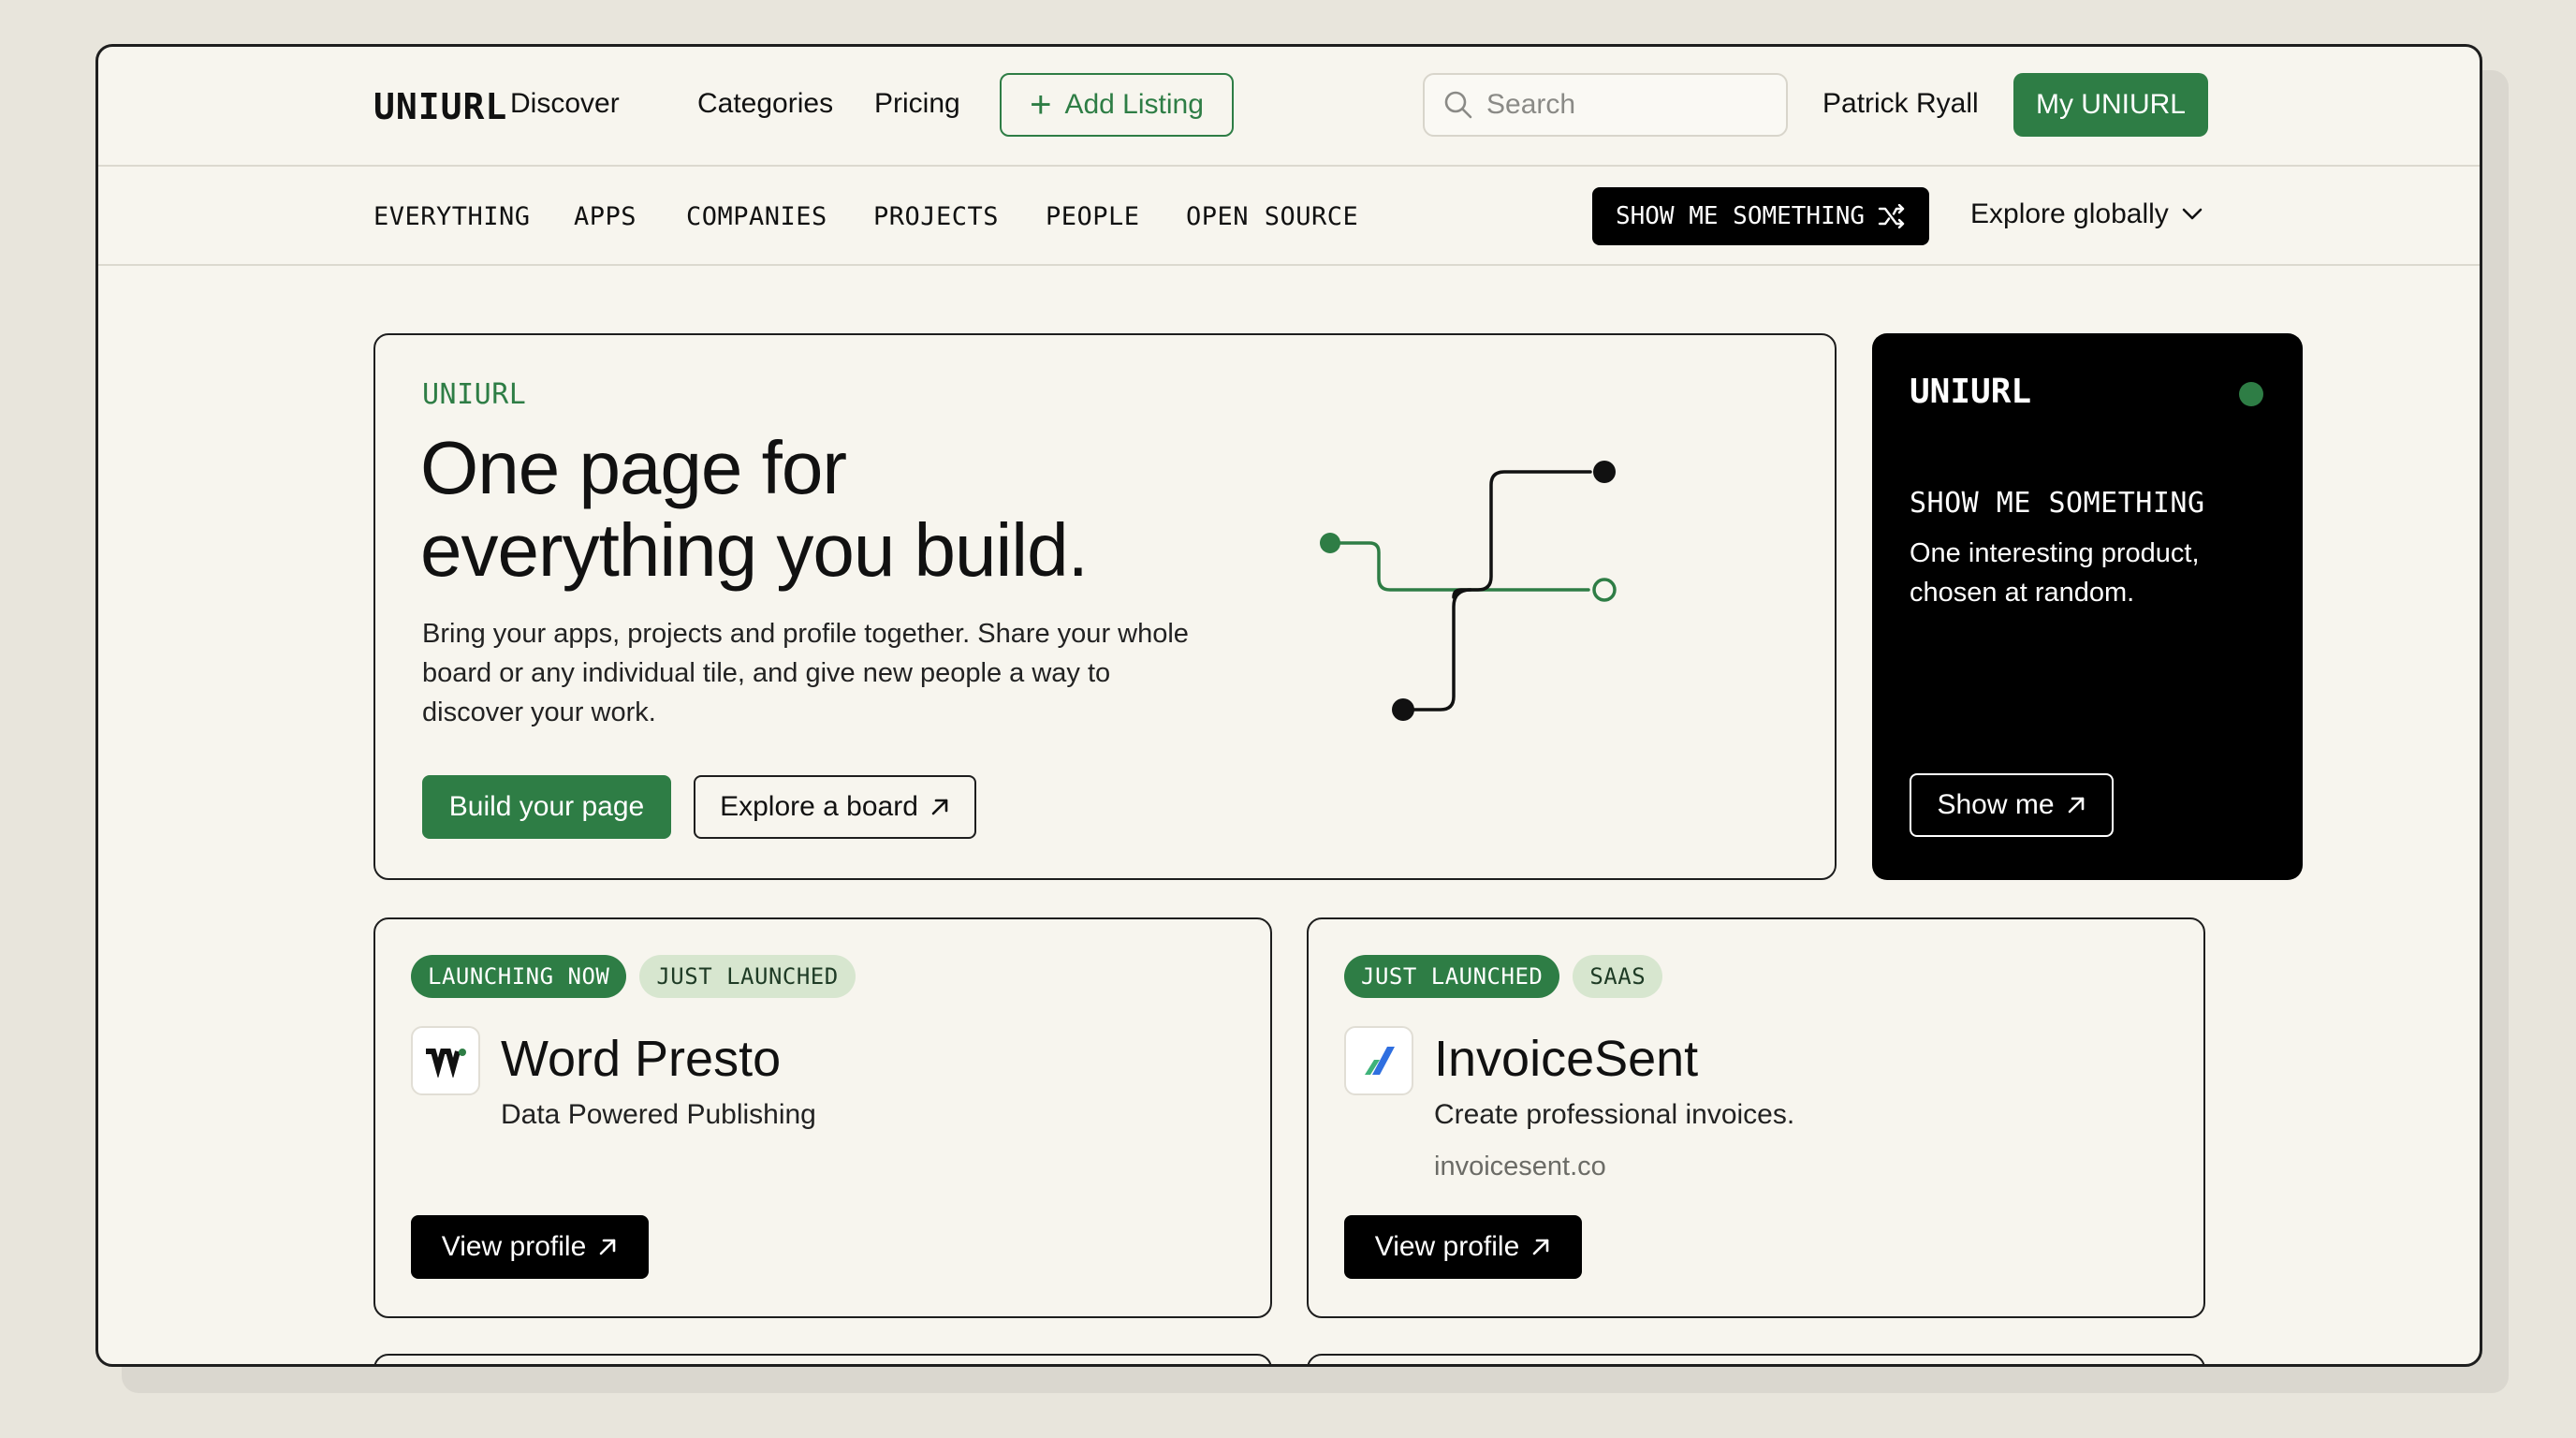 This screenshot has width=2576, height=1438. I want to click on add-listing-label: Add Listing, so click(1134, 104).